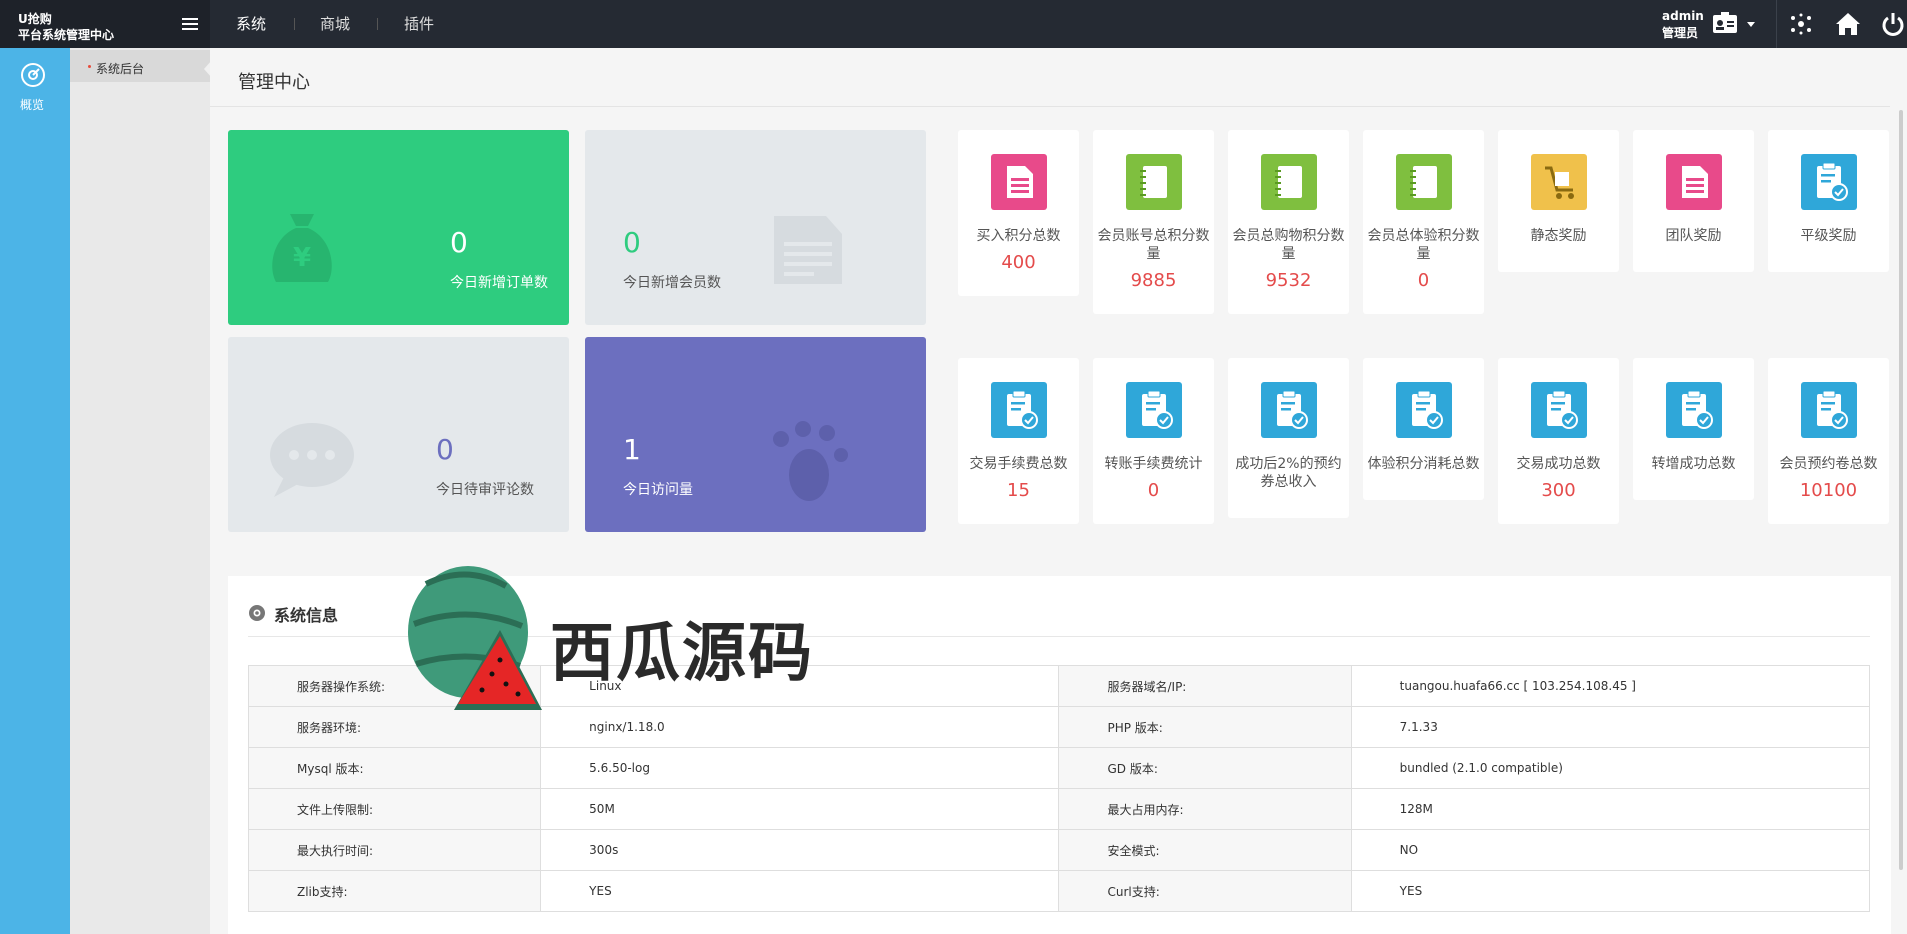  I want to click on brand-subtitle: 平台系统管理中心, so click(66, 35).